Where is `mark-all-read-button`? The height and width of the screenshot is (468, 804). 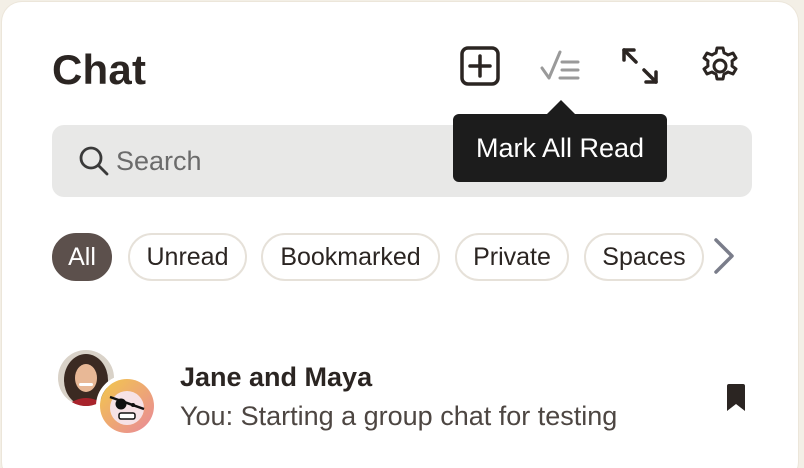 mark-all-read-button is located at coordinates (560, 66).